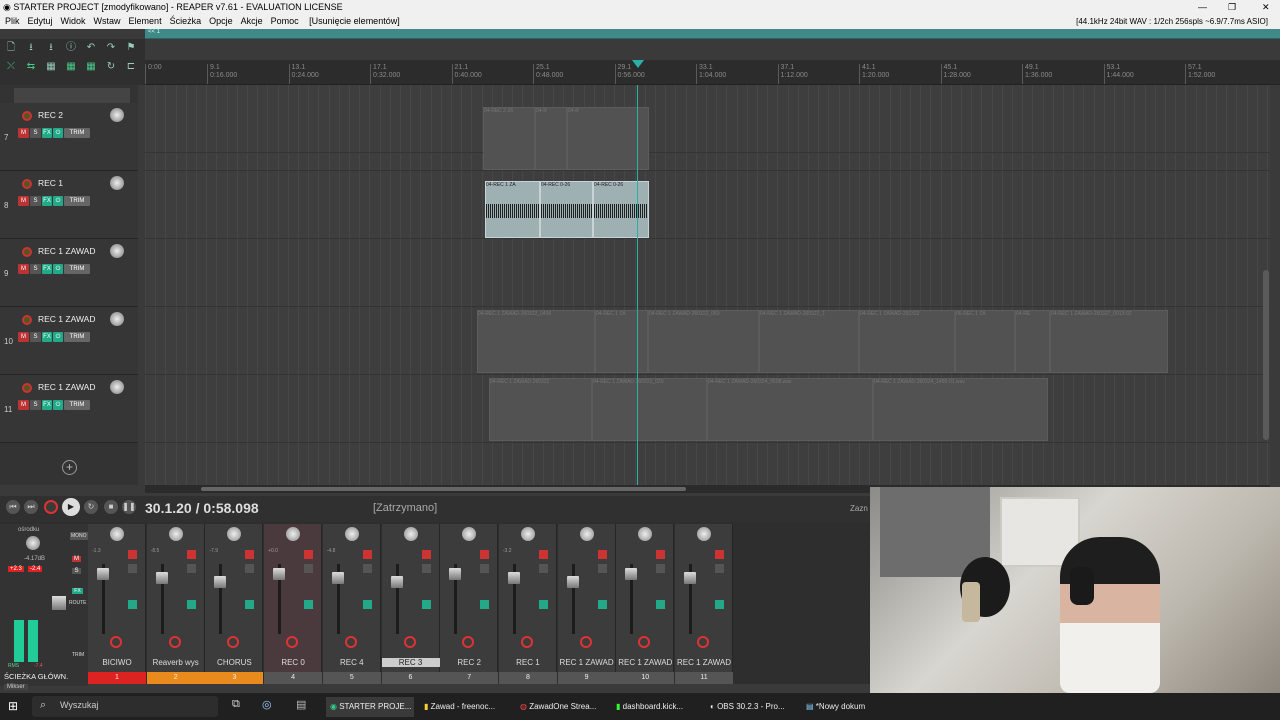 Image resolution: width=1280 pixels, height=720 pixels. What do you see at coordinates (47, 337) in the screenshot?
I see `fx-button: FX` at bounding box center [47, 337].